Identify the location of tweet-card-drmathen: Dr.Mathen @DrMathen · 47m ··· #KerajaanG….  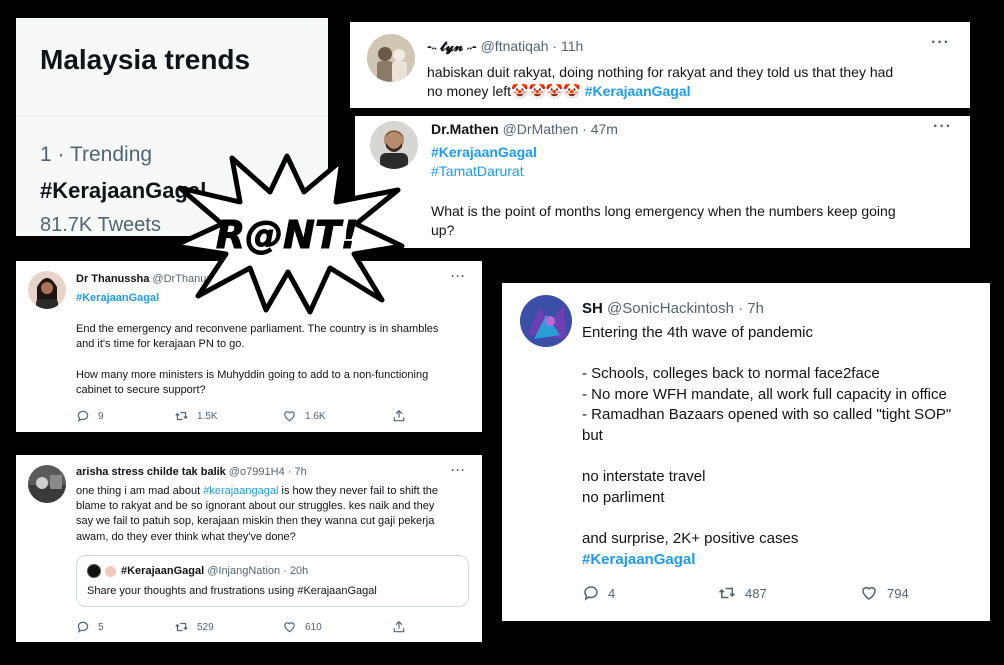
(662, 182).